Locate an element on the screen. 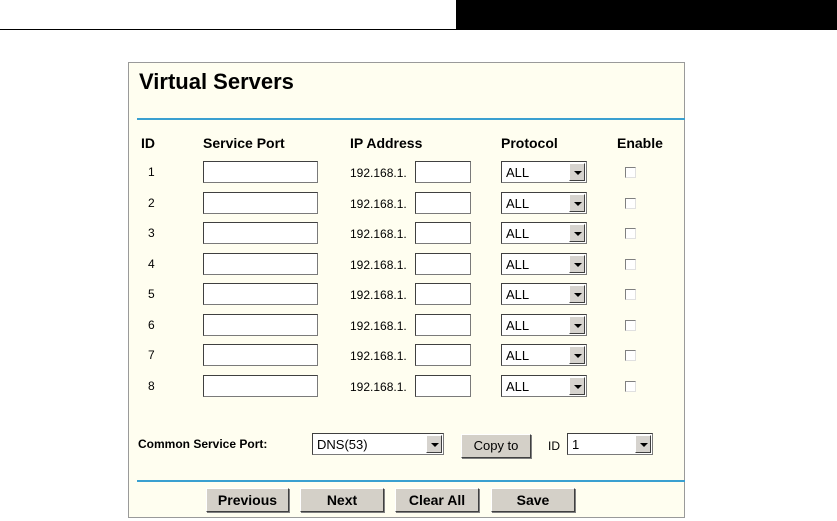  column-header-id: ID is located at coordinates (148, 143).